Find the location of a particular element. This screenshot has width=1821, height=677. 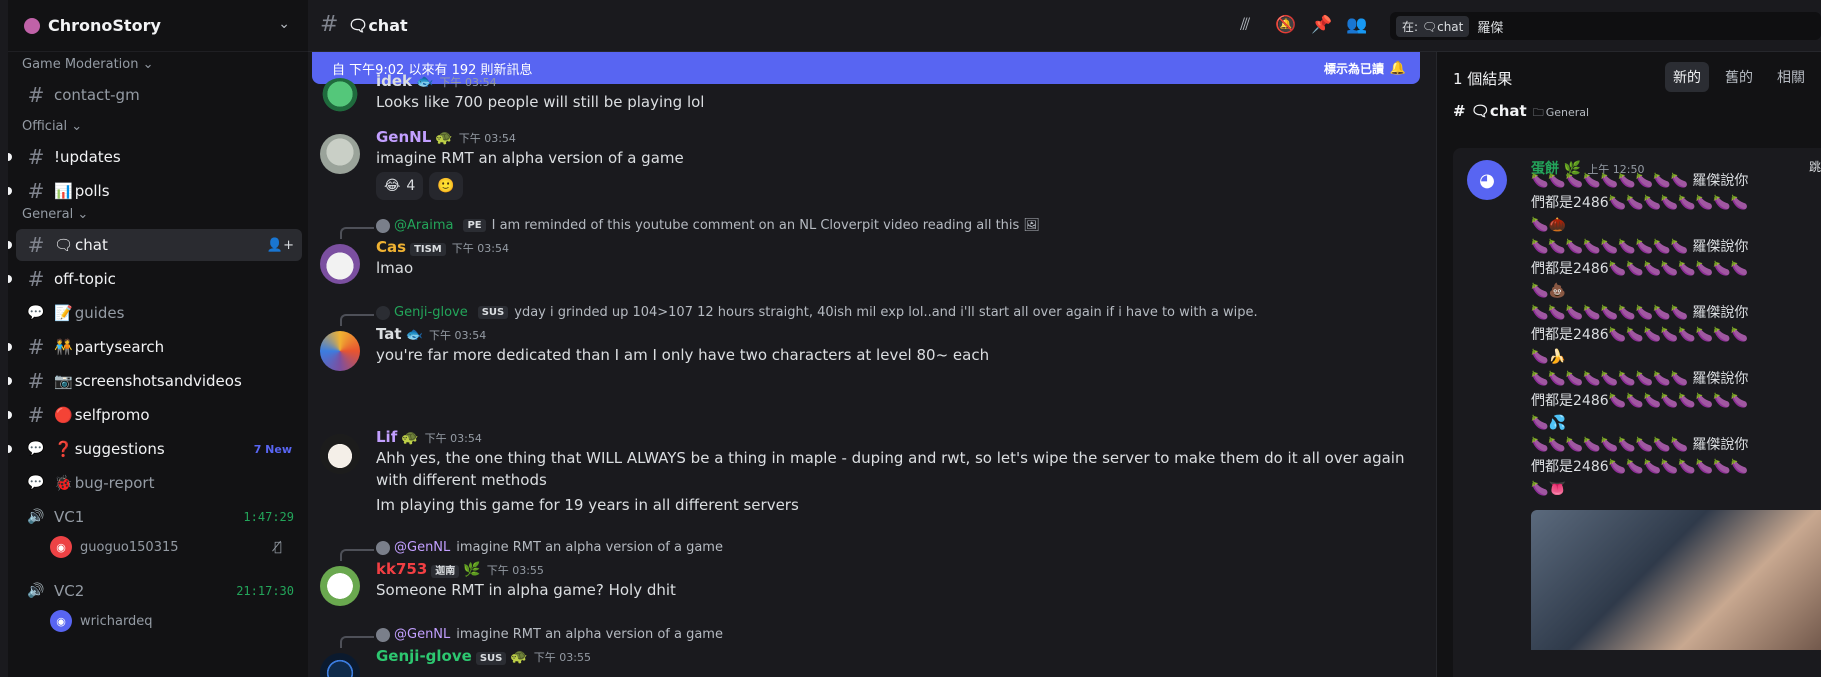

server-tag: TISM is located at coordinates (428, 249).